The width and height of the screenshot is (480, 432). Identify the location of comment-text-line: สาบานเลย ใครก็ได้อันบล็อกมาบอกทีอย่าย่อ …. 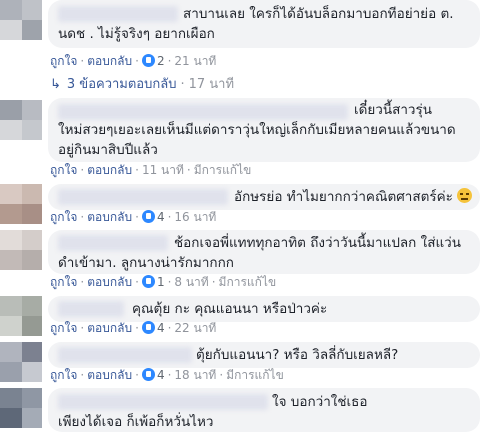
(318, 14).